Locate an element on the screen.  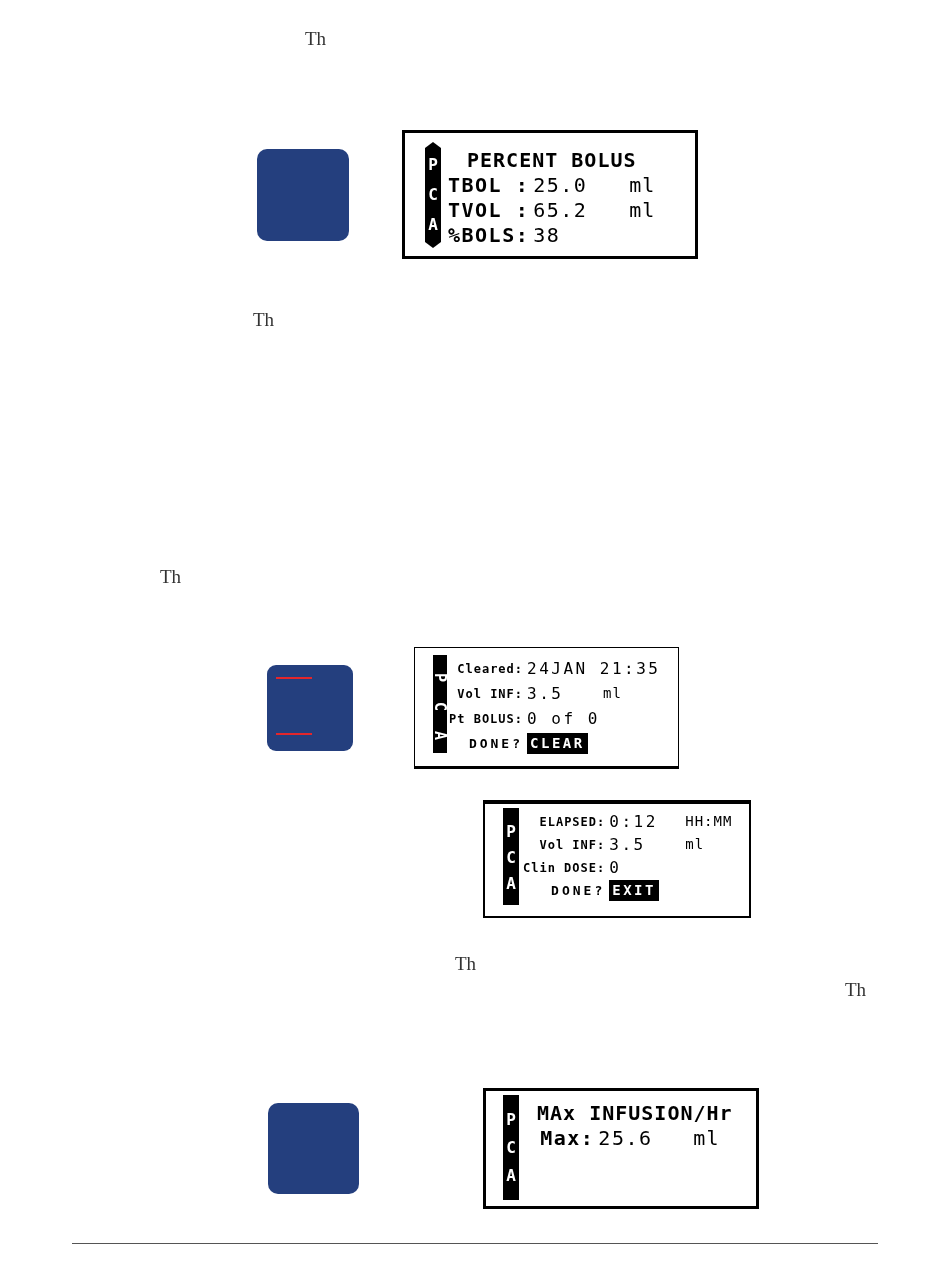
field-value: 0 is located at coordinates (615, 867).